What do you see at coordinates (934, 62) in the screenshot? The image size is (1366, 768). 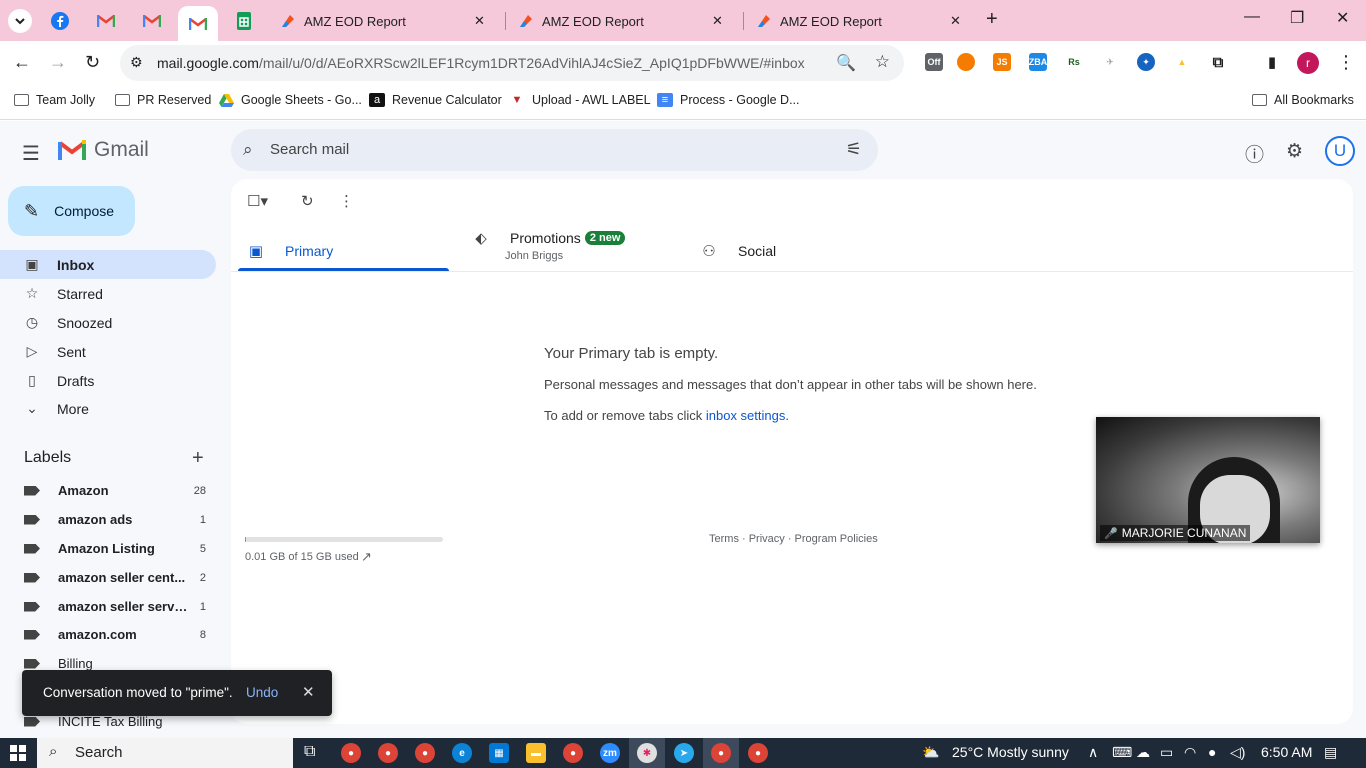 I see `extension-icon: Off` at bounding box center [934, 62].